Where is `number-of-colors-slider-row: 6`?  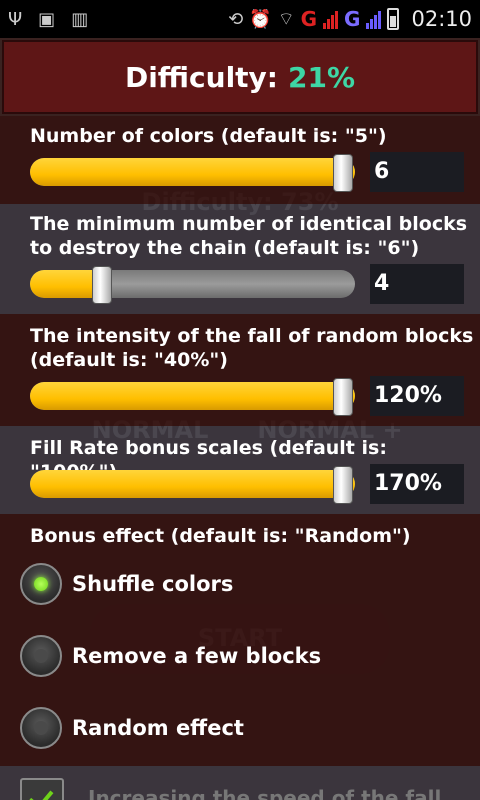
number-of-colors-slider-row: 6 is located at coordinates (248, 172).